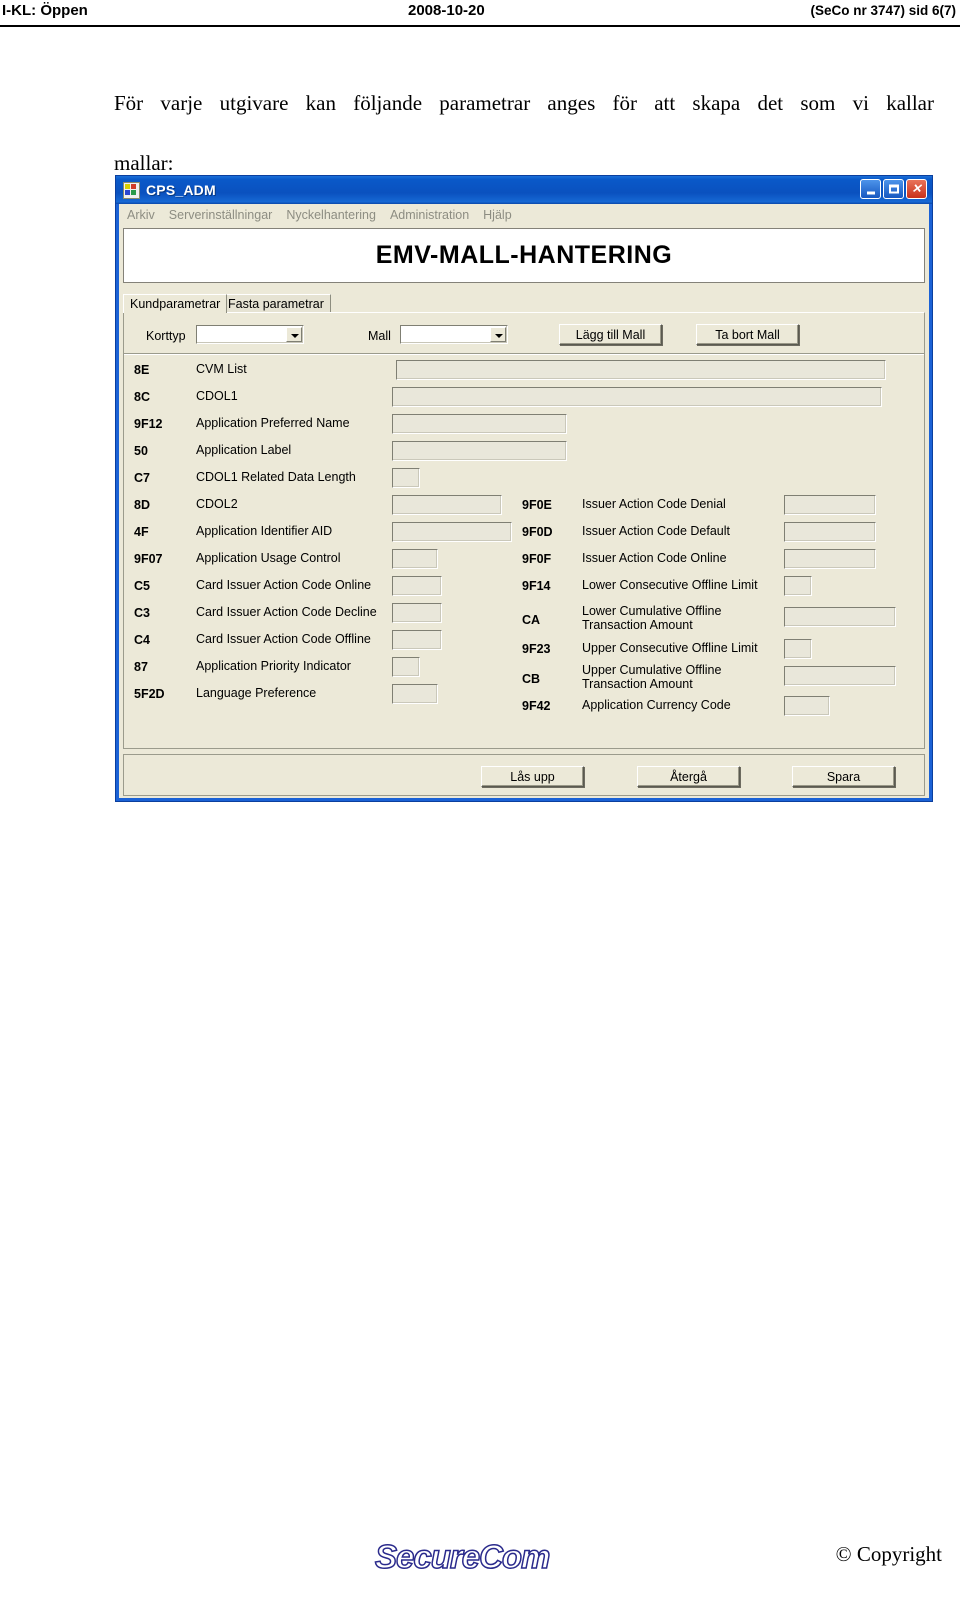 This screenshot has width=960, height=1607. I want to click on tab-strip: Kundparametrar Fasta parametrar, so click(524, 303).